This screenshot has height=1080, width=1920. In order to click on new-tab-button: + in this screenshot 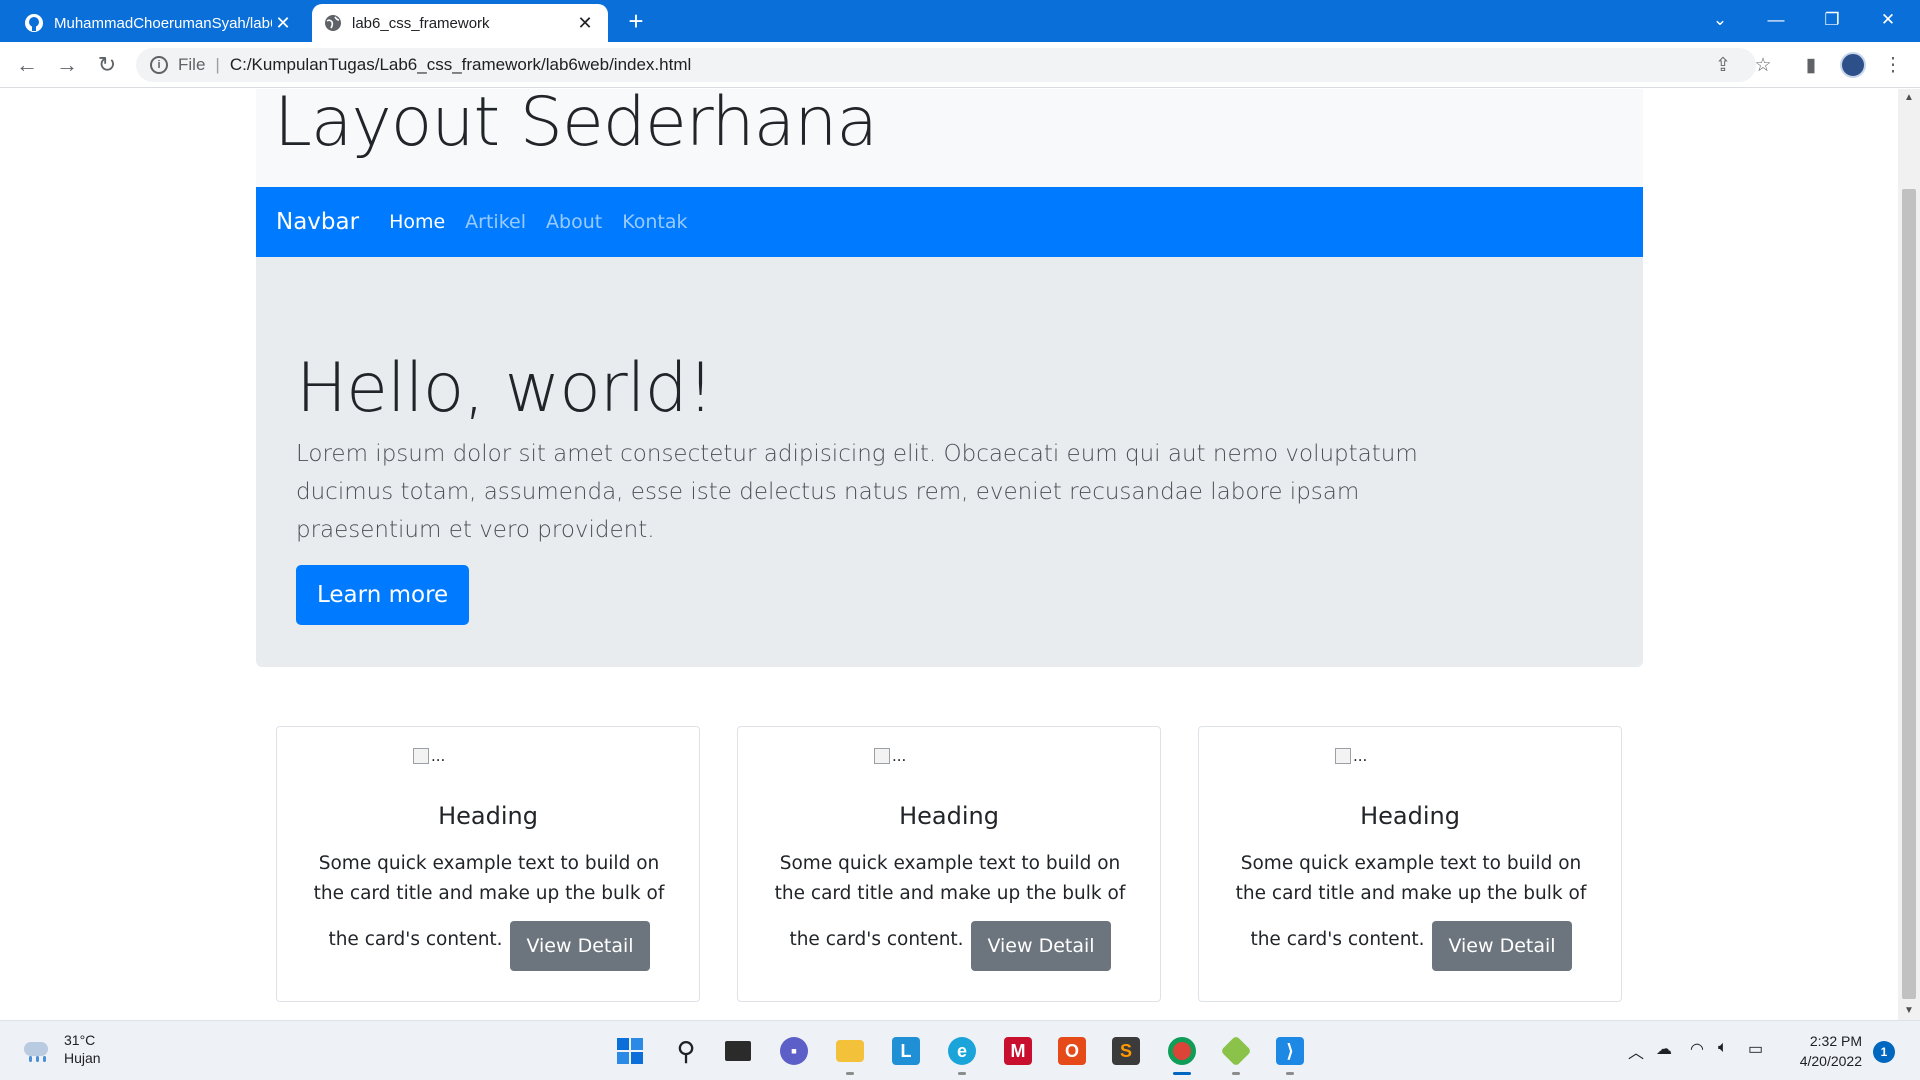, I will do `click(636, 22)`.